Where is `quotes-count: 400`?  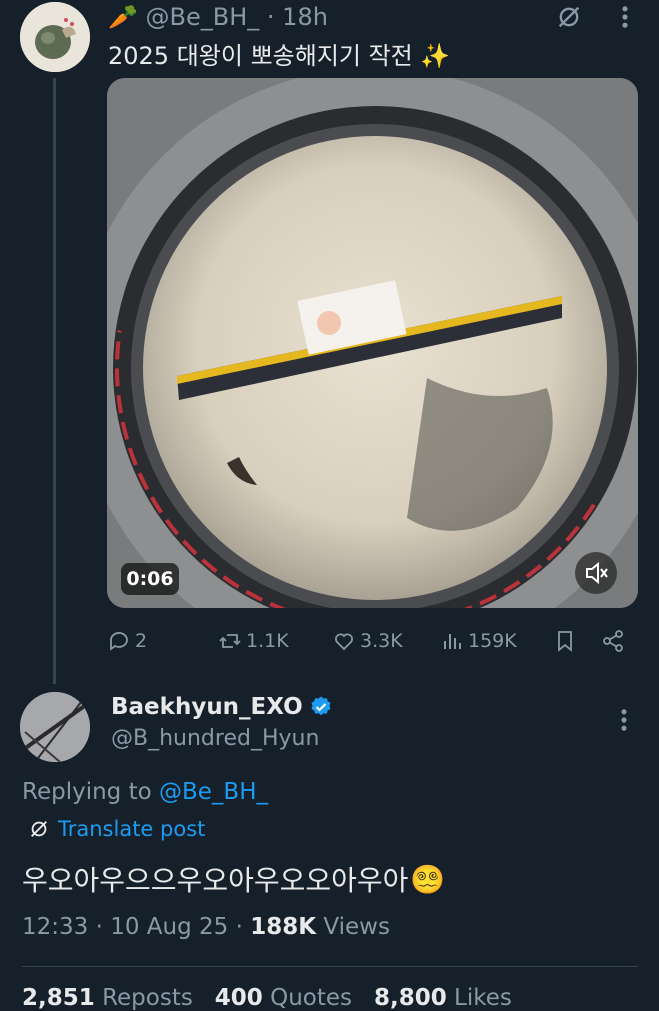
quotes-count: 400 is located at coordinates (239, 998).